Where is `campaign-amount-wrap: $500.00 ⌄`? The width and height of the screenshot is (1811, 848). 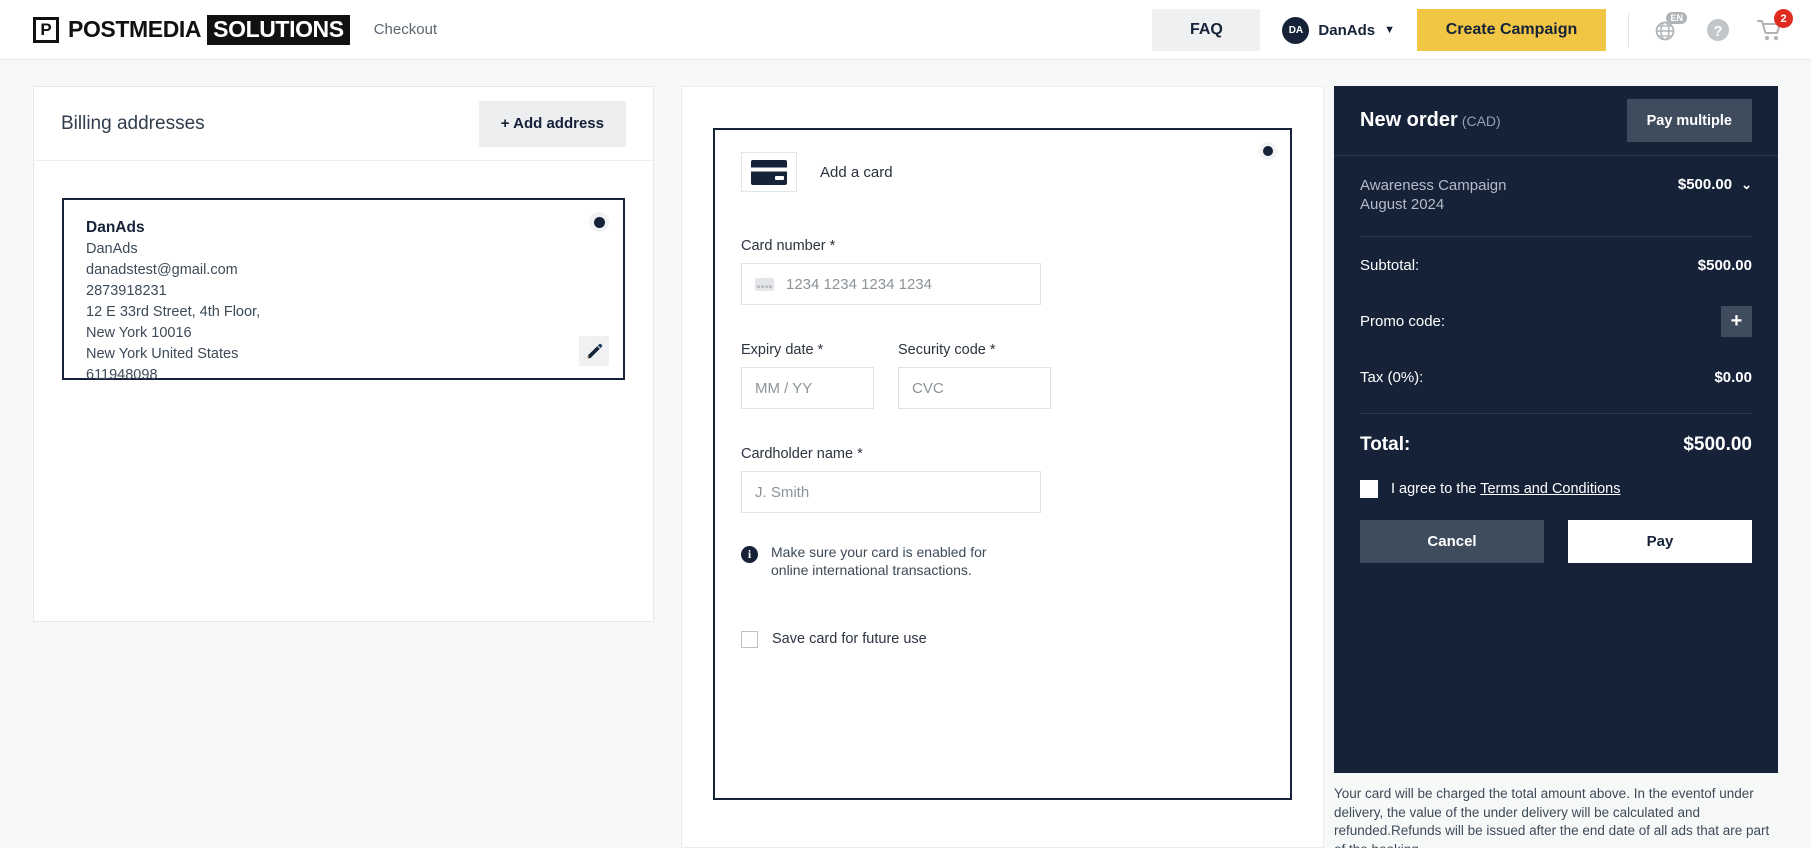 campaign-amount-wrap: $500.00 ⌄ is located at coordinates (1715, 184).